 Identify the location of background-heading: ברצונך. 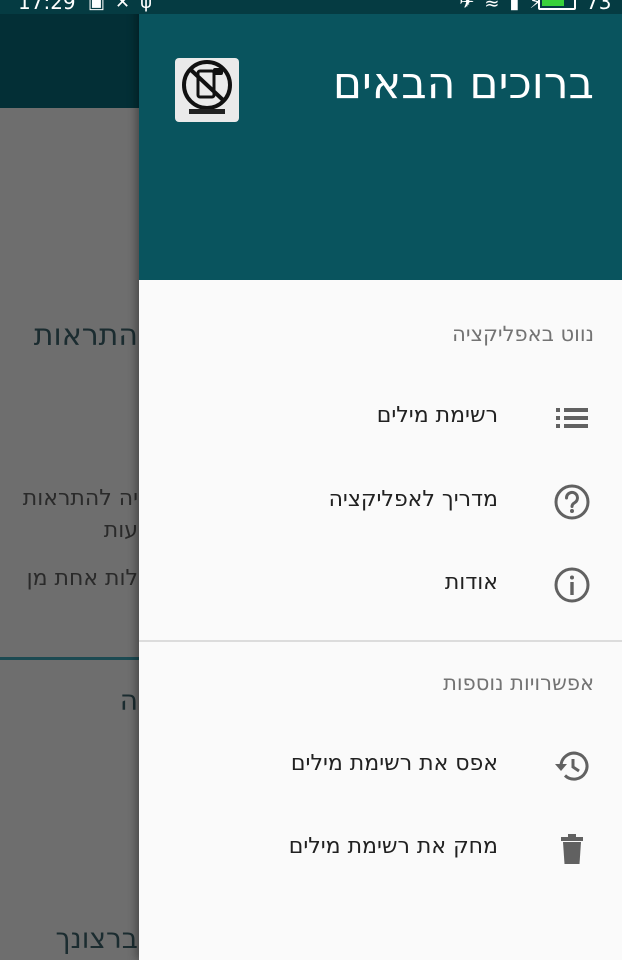
(96, 938).